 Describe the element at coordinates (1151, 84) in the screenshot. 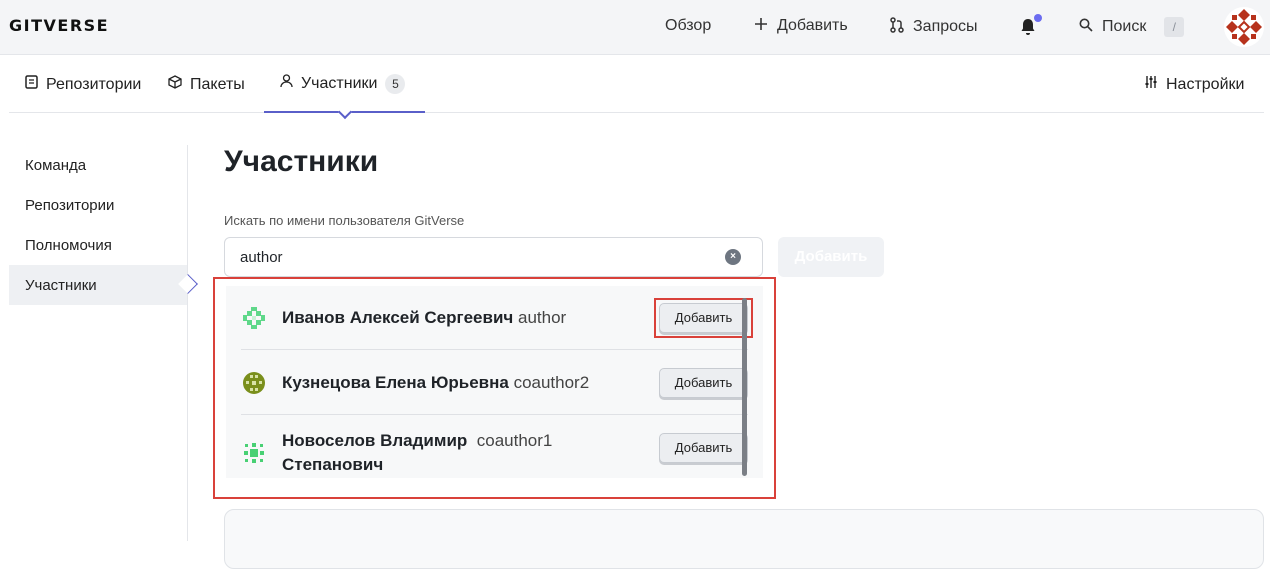

I see `sliders-icon` at that location.